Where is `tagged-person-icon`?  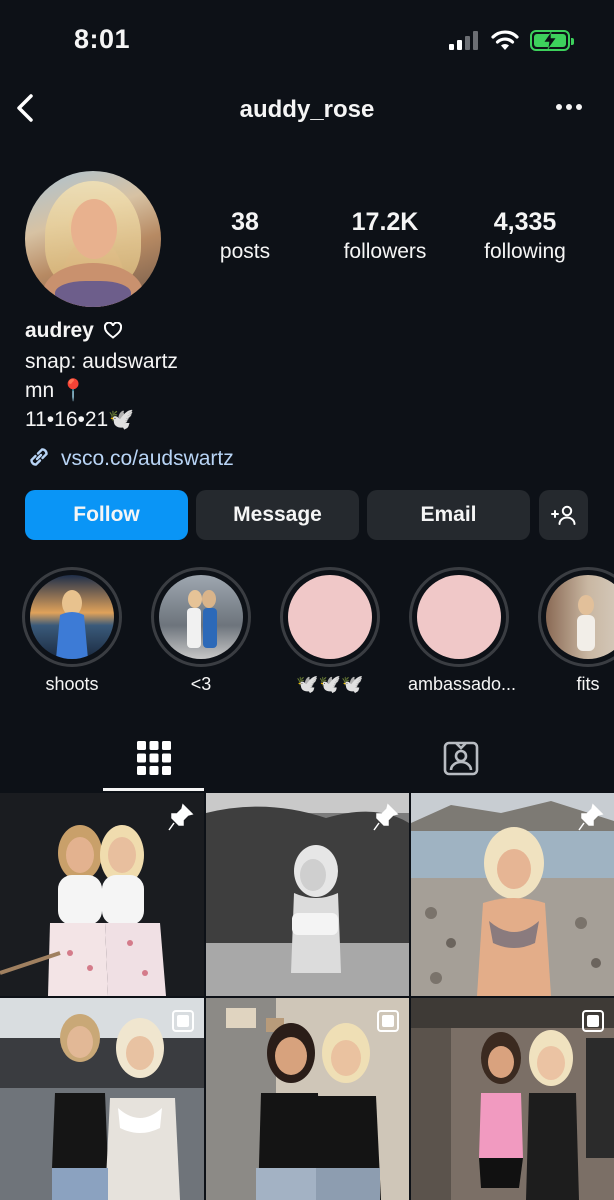 tagged-person-icon is located at coordinates (461, 758).